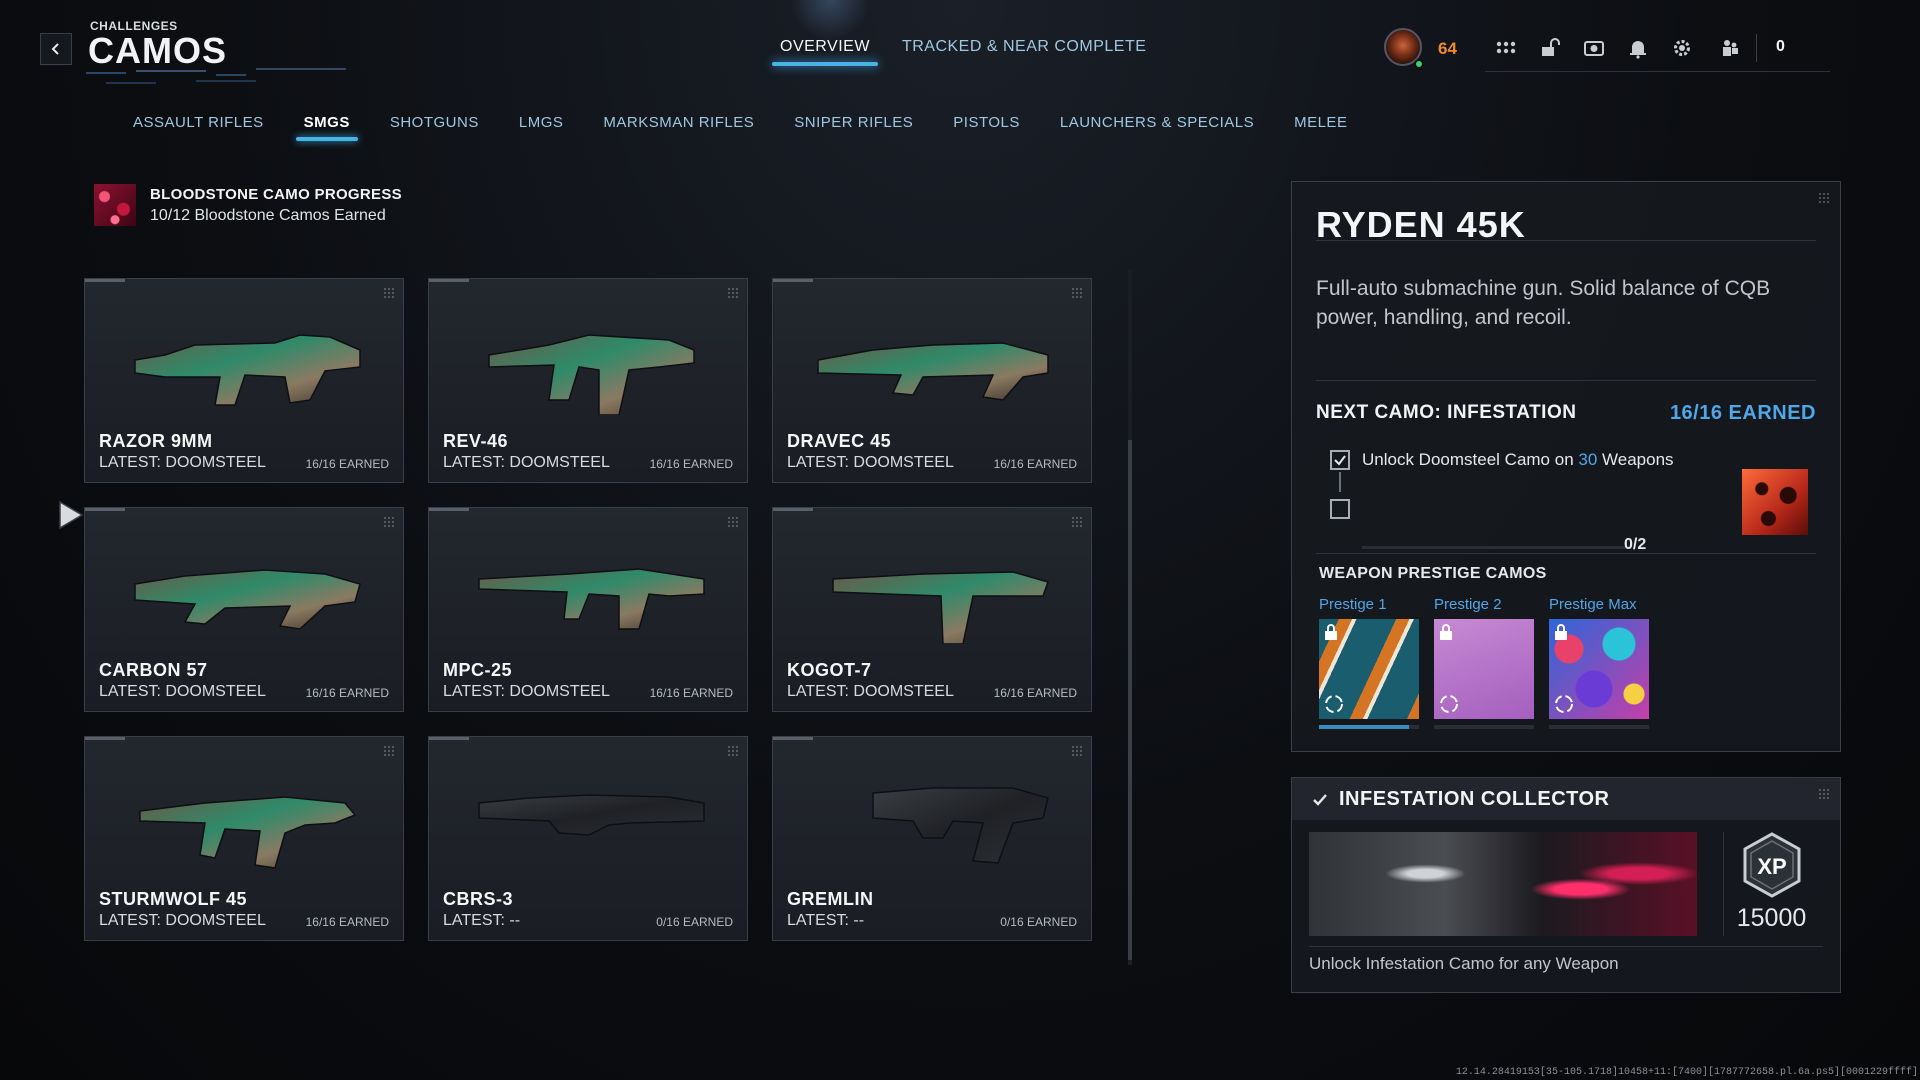  What do you see at coordinates (56, 49) in the screenshot?
I see `back-button` at bounding box center [56, 49].